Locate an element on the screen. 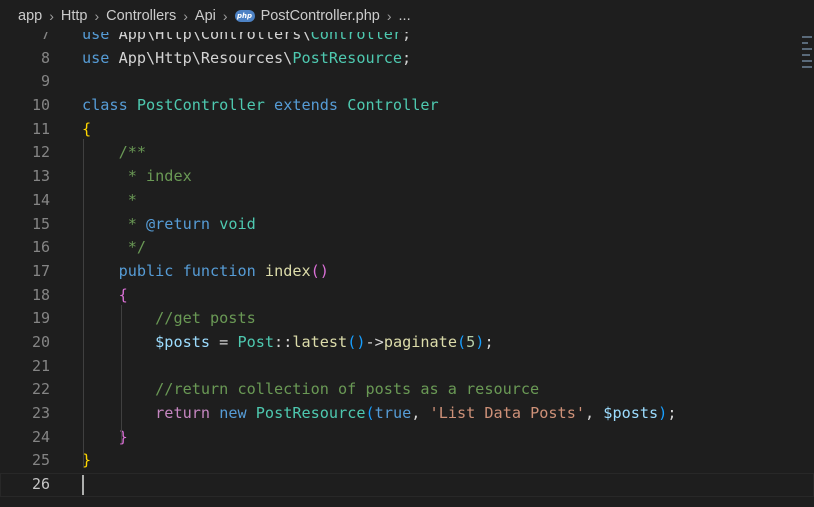 This screenshot has height=507, width=814. line-content: * @return void is located at coordinates (169, 225).